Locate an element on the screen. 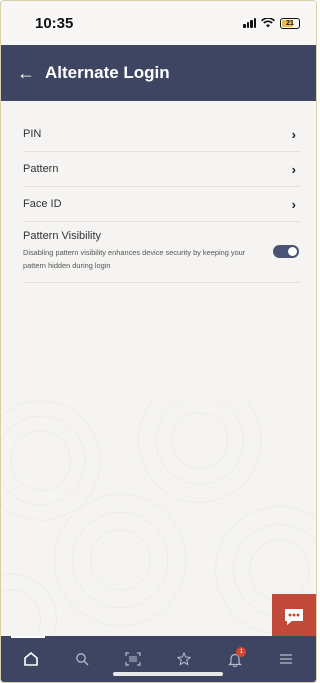  menu-icon is located at coordinates (286, 659).